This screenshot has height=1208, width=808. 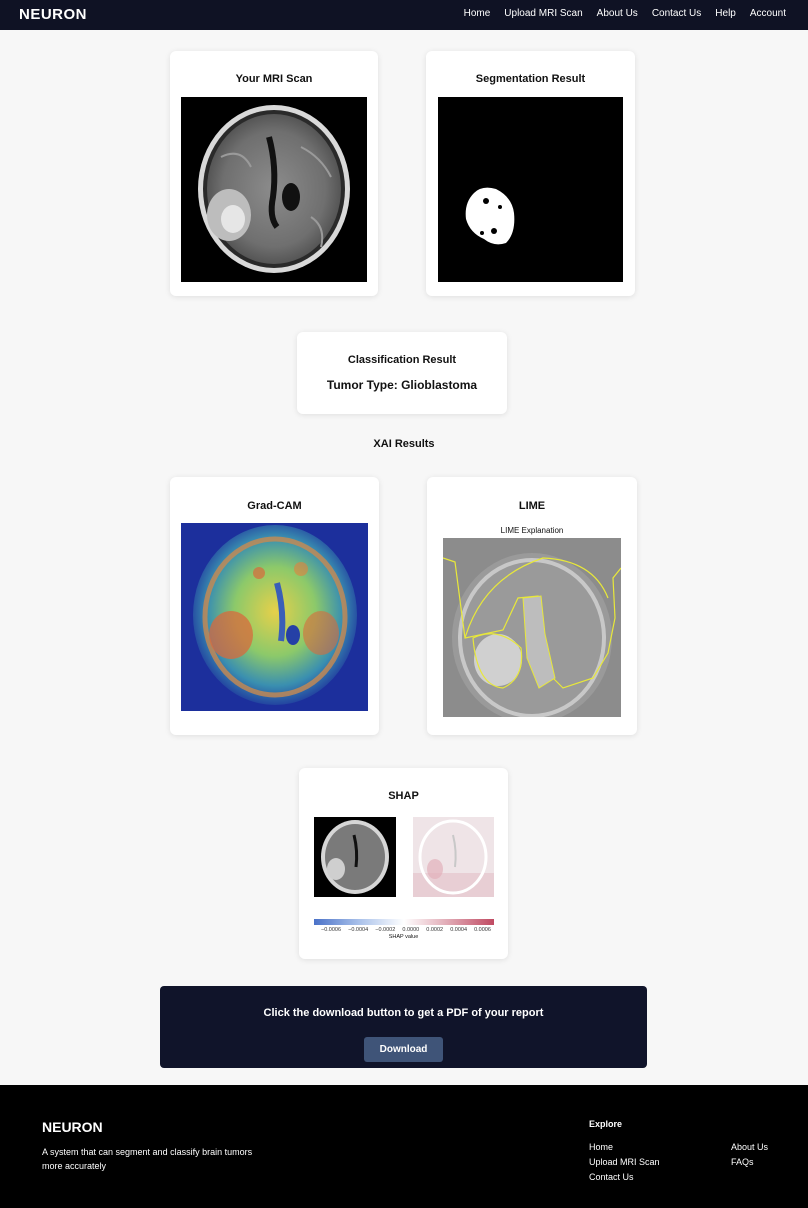 I want to click on shap-tick: −0.0006, so click(x=331, y=930).